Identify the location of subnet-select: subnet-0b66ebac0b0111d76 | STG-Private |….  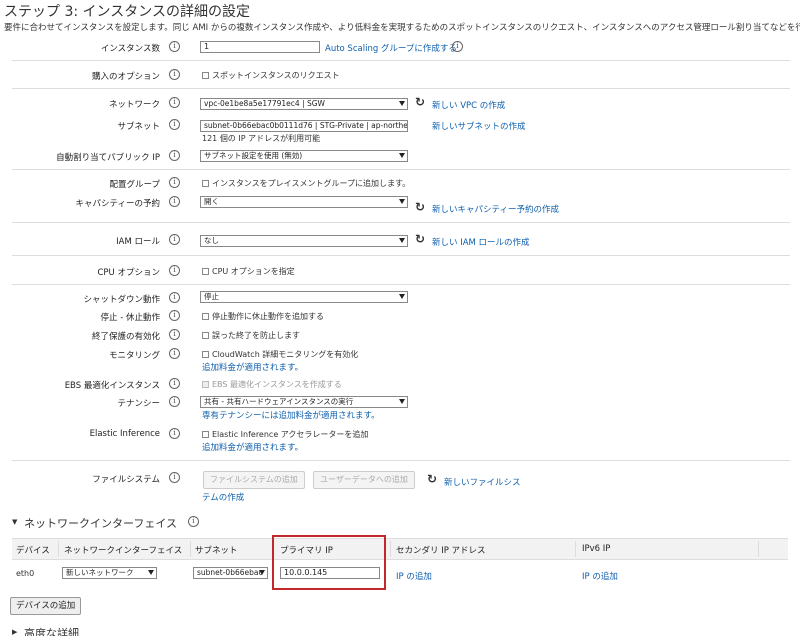
(304, 126).